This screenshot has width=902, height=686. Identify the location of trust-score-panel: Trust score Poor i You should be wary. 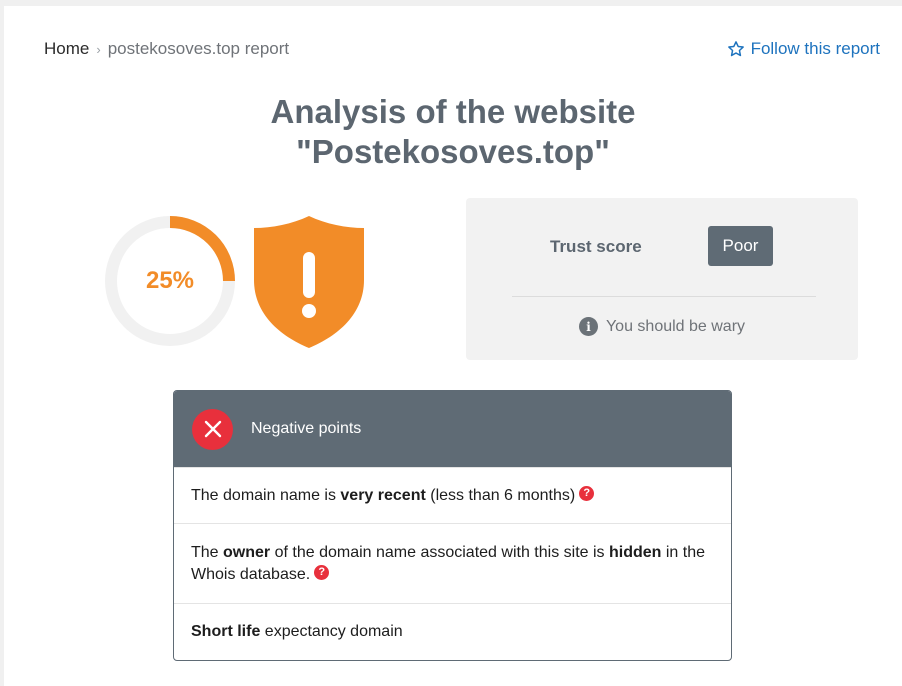
(662, 279).